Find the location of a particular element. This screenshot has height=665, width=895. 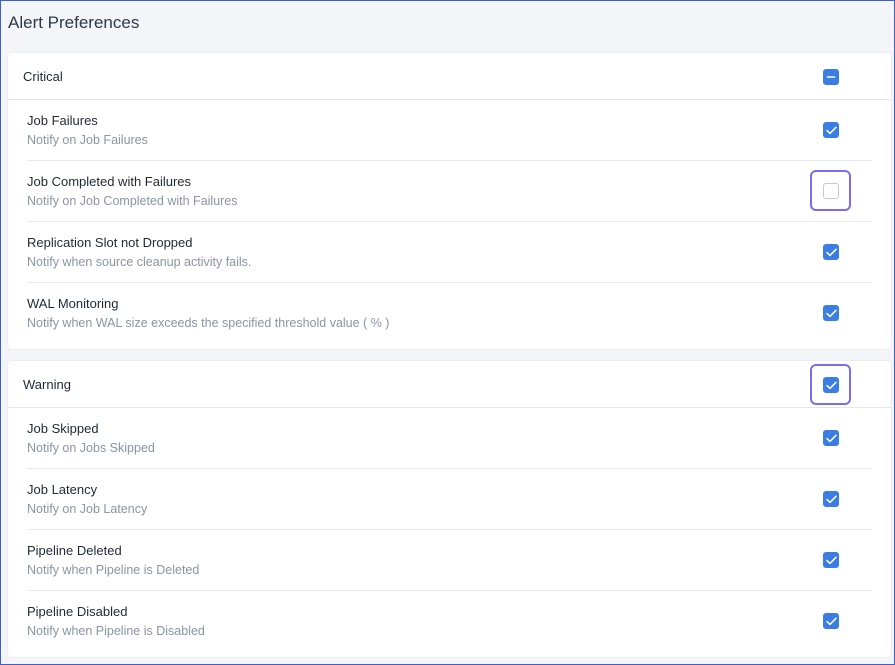

alert-title: Job Failures is located at coordinates (62, 120).